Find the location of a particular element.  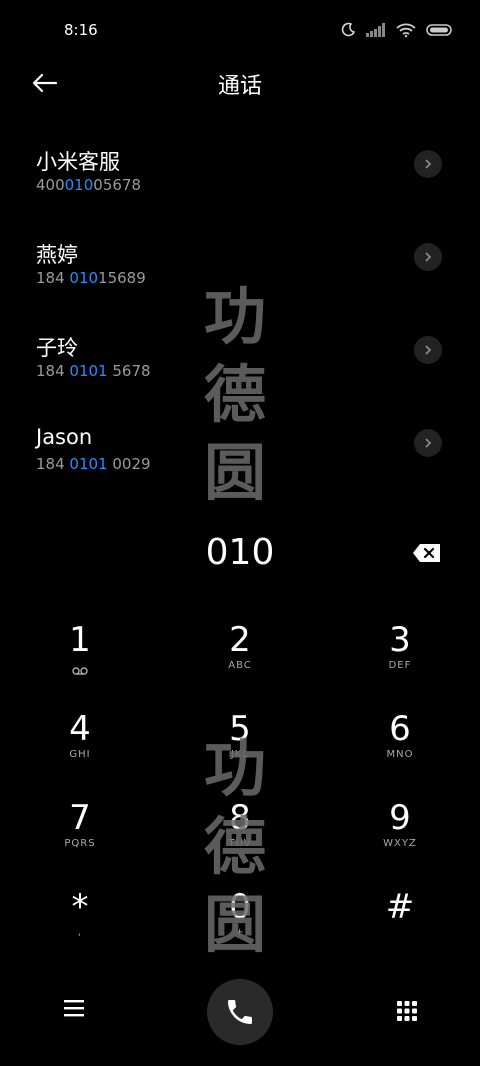

key-4: 4 GHI is located at coordinates (80, 749).